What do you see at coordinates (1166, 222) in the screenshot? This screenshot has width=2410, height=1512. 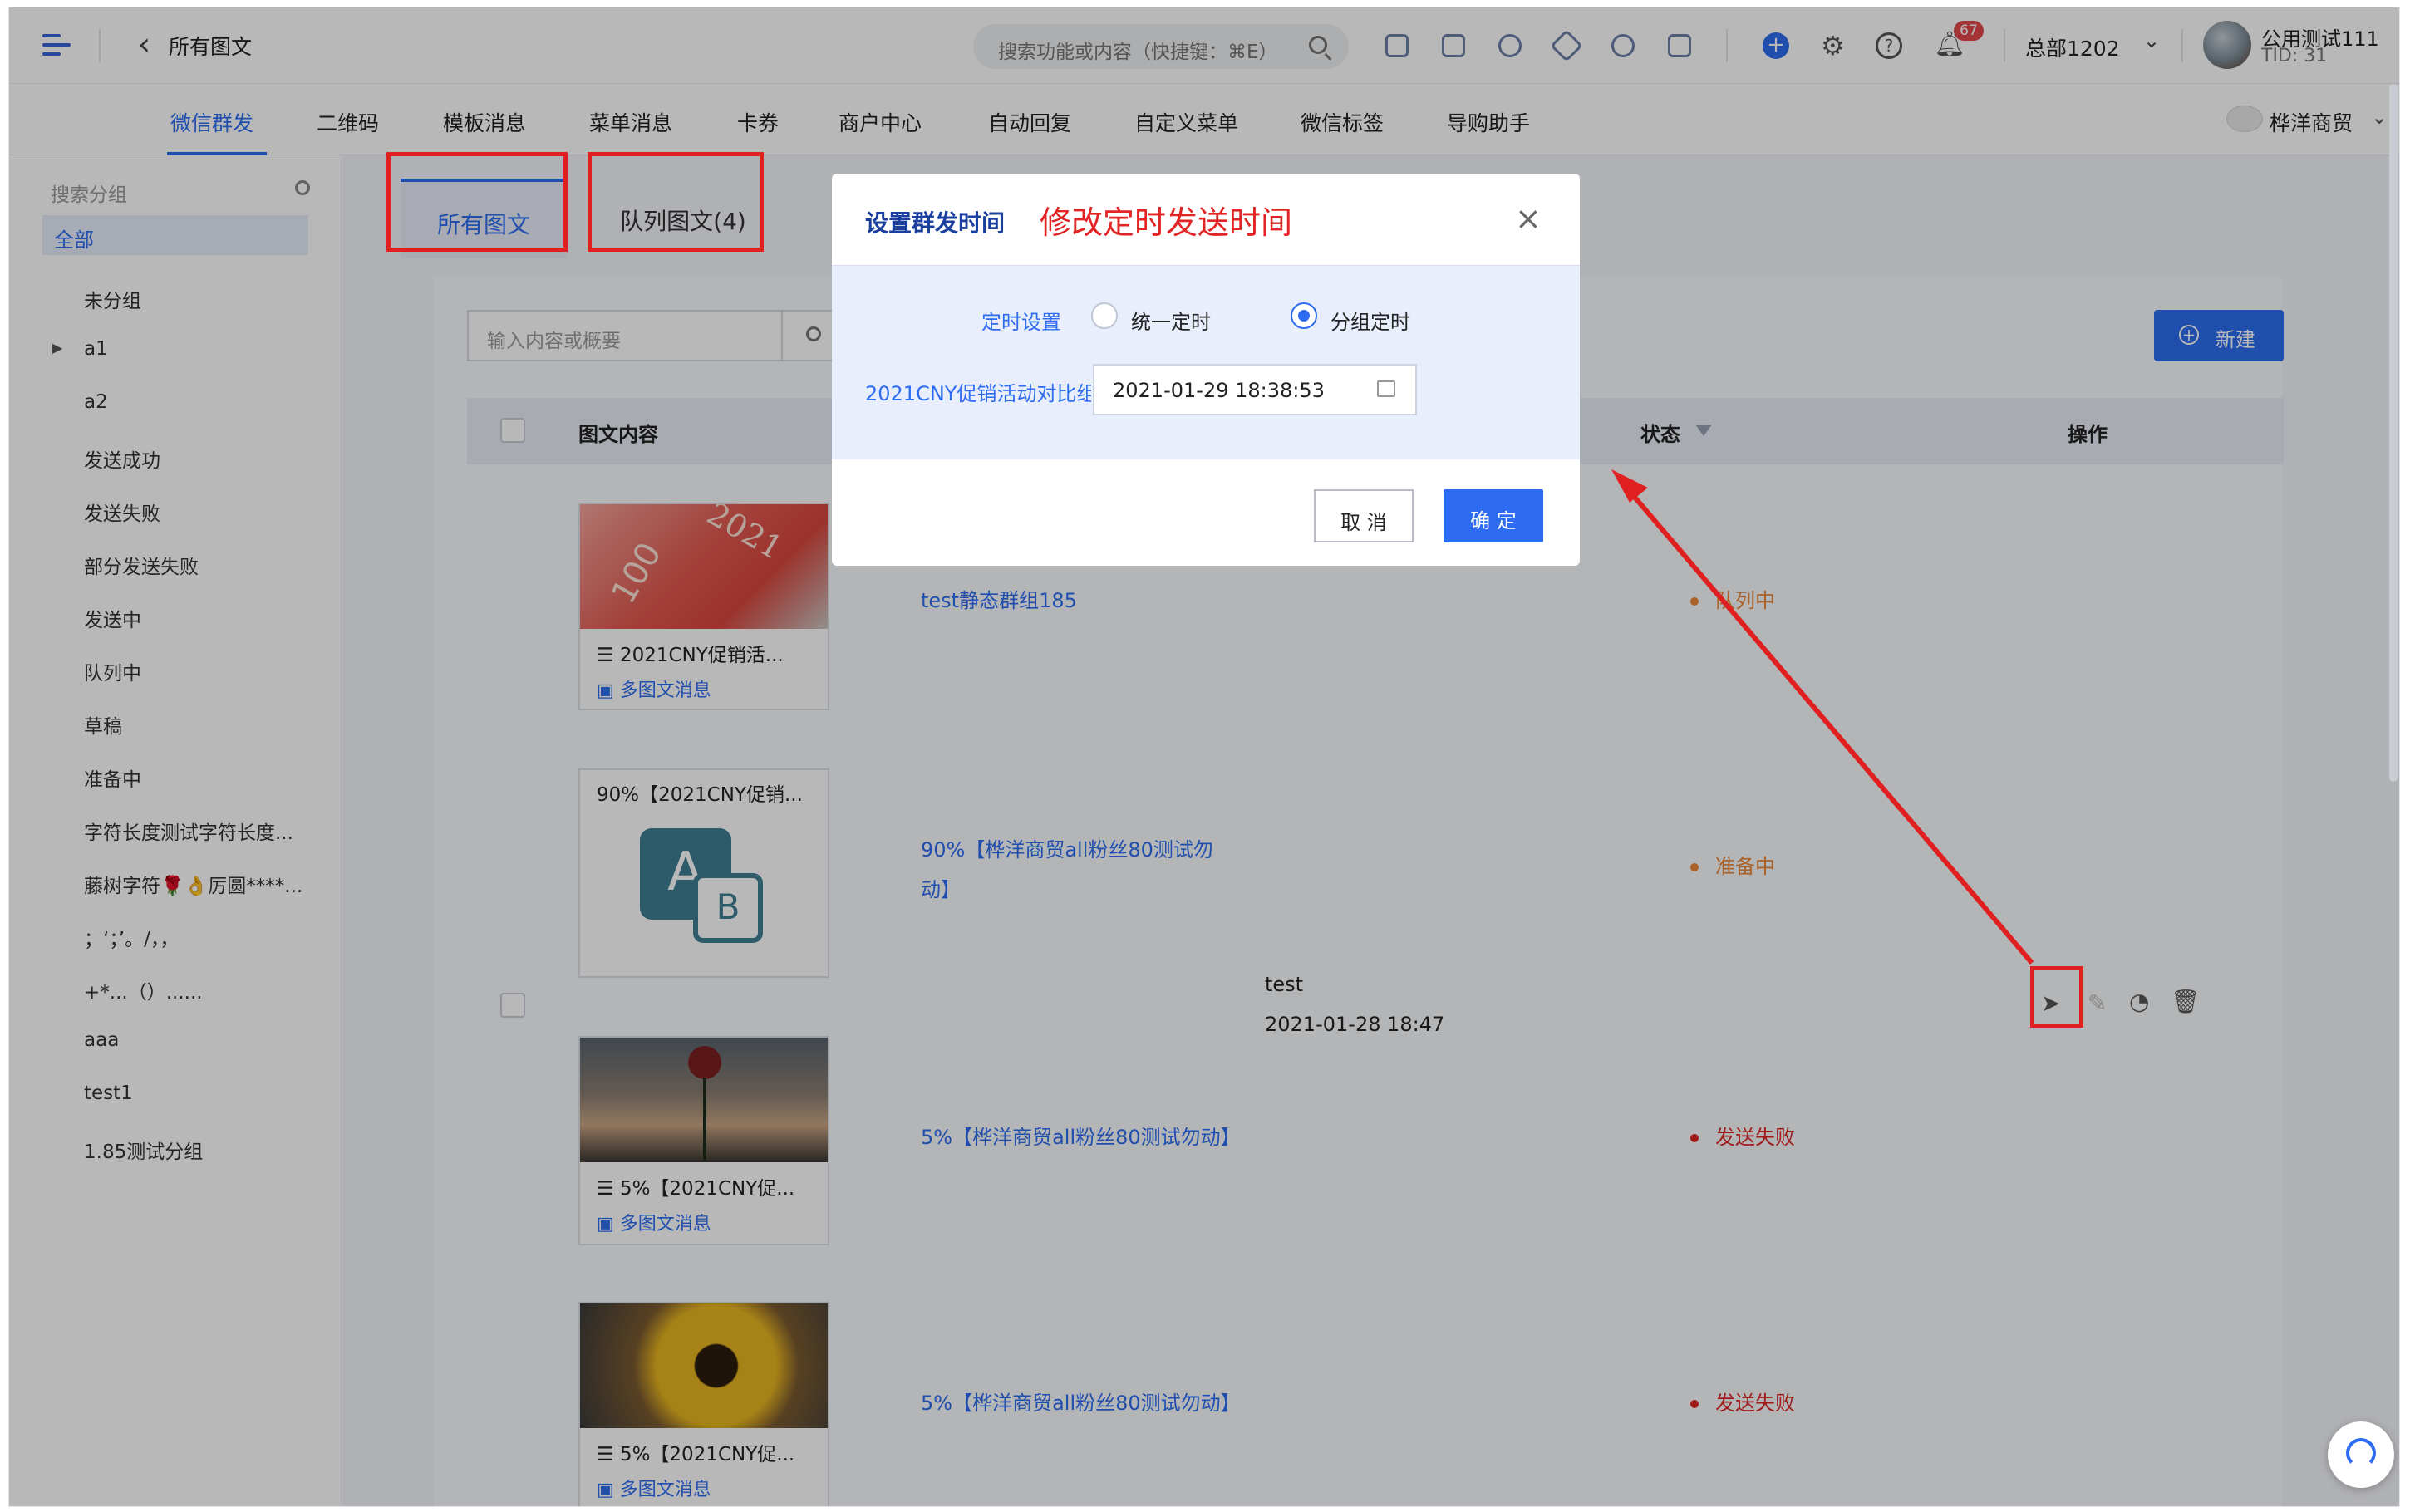 I see `annotation-text: 修改定时发送时间` at bounding box center [1166, 222].